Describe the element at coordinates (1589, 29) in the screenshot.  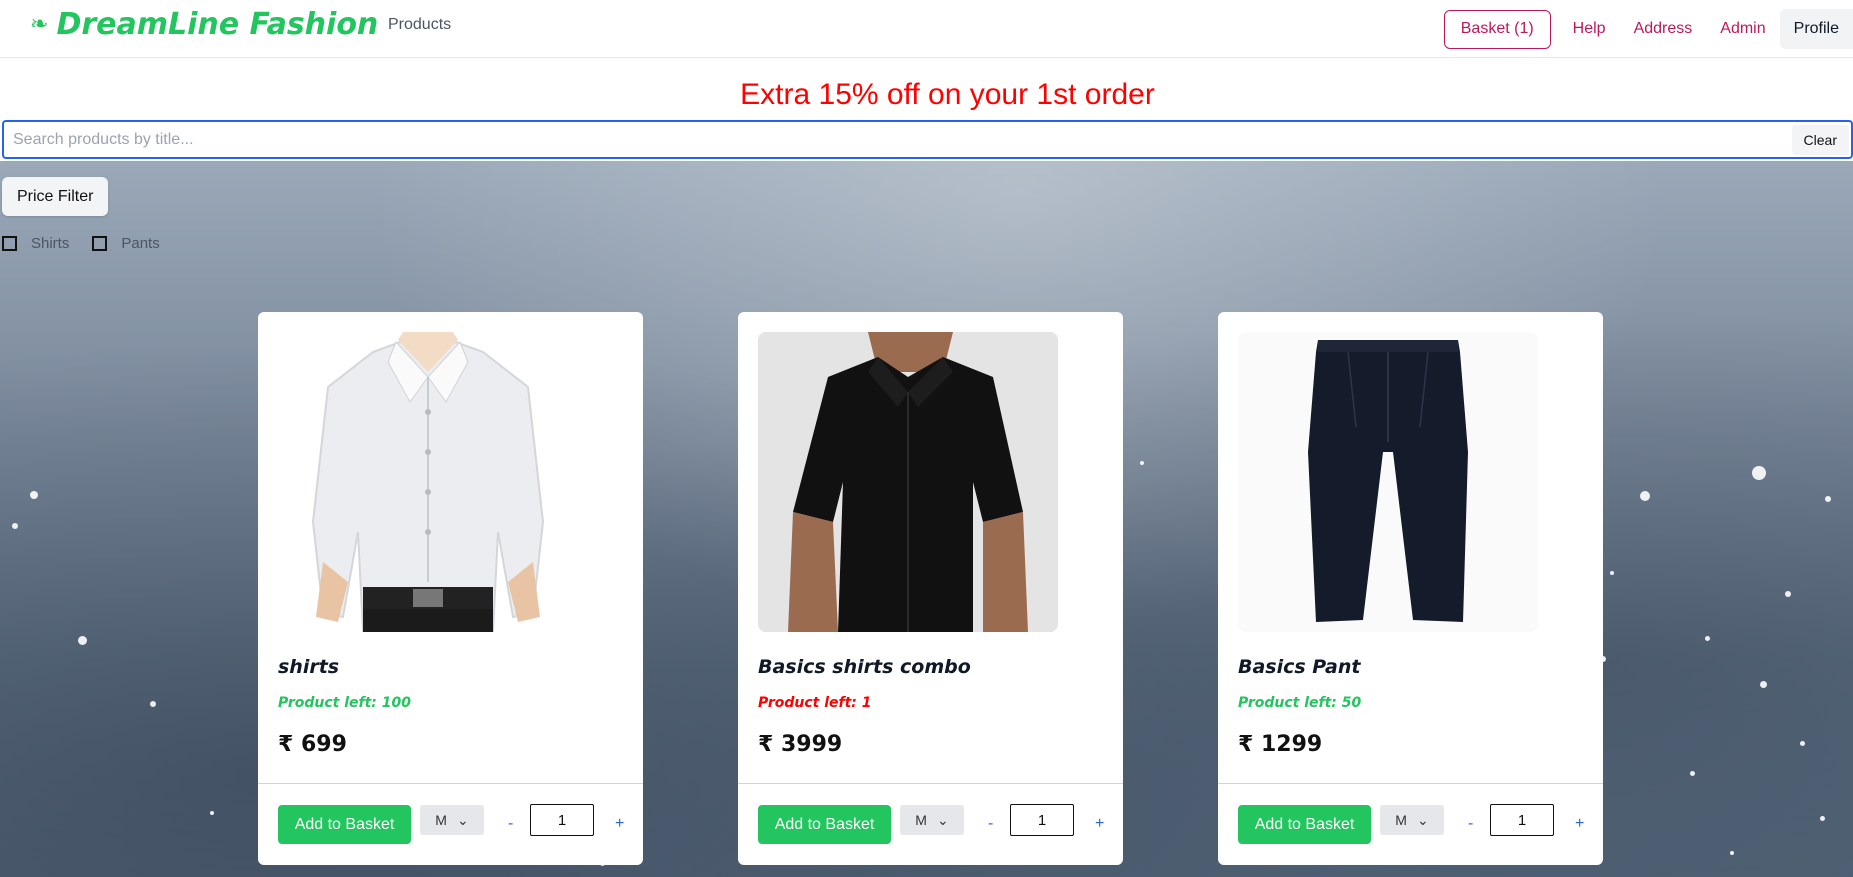
I see `nav-help-link: Help` at that location.